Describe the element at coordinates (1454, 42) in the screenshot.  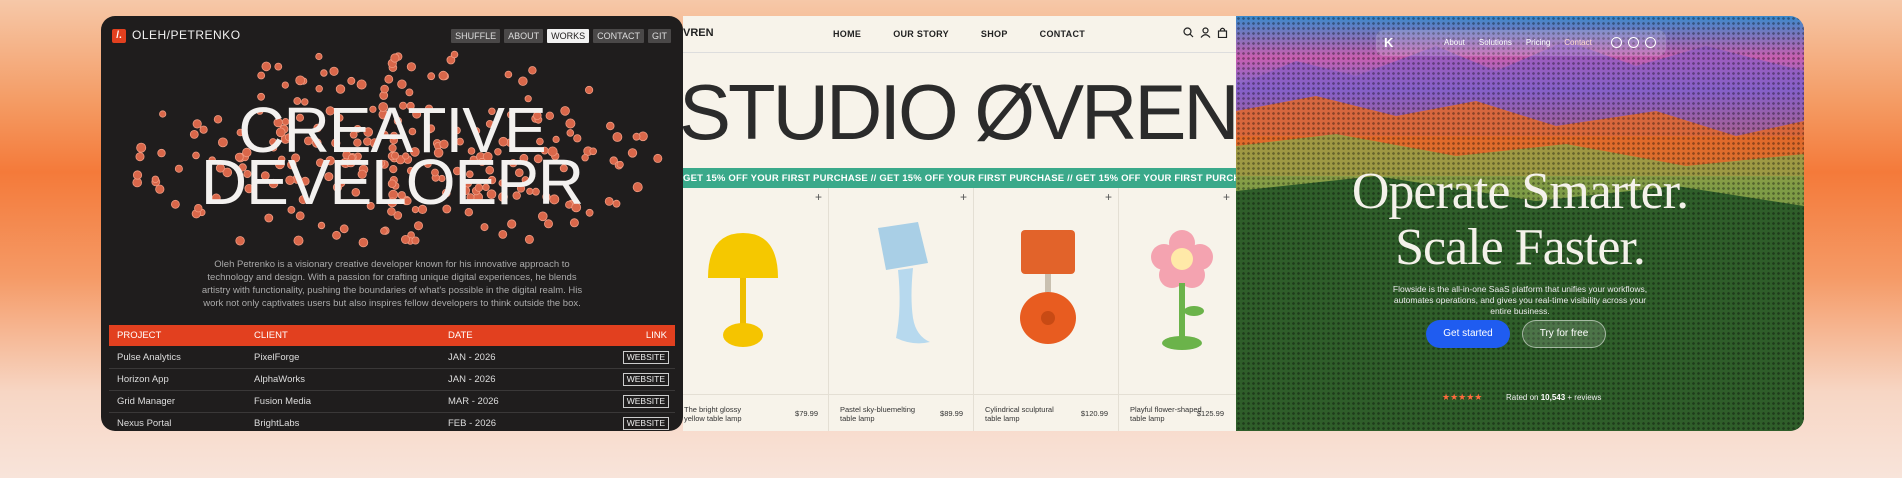
I see `nav-about: About` at that location.